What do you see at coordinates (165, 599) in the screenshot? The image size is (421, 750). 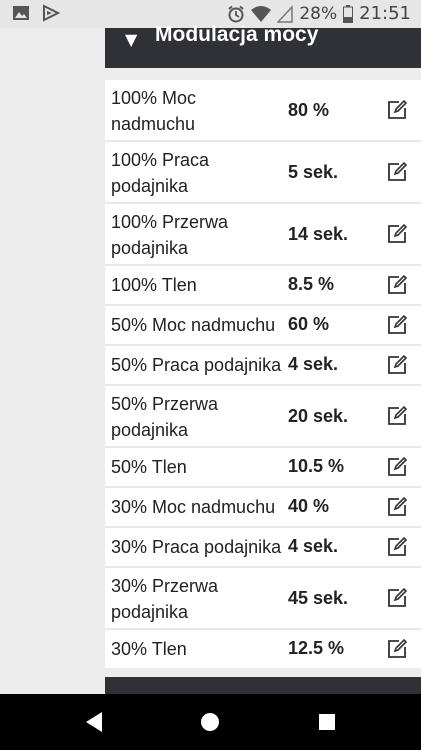 I see `row-label: 30% Przerwa podajnika` at bounding box center [165, 599].